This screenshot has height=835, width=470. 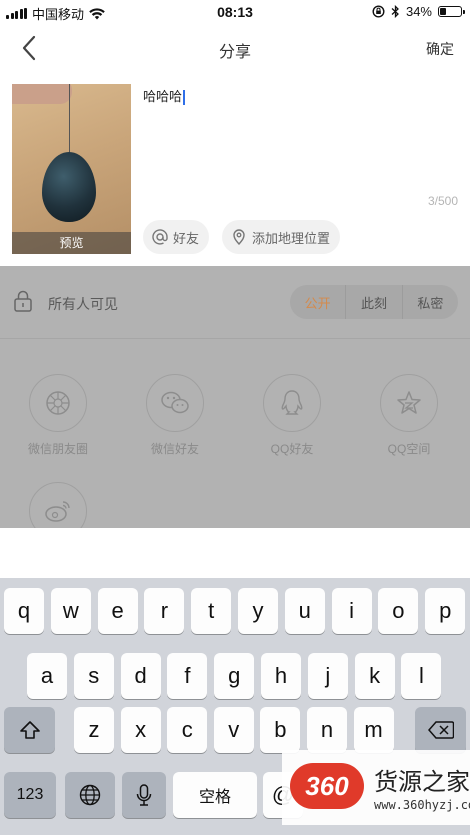 I want to click on key-f: f, so click(x=187, y=676).